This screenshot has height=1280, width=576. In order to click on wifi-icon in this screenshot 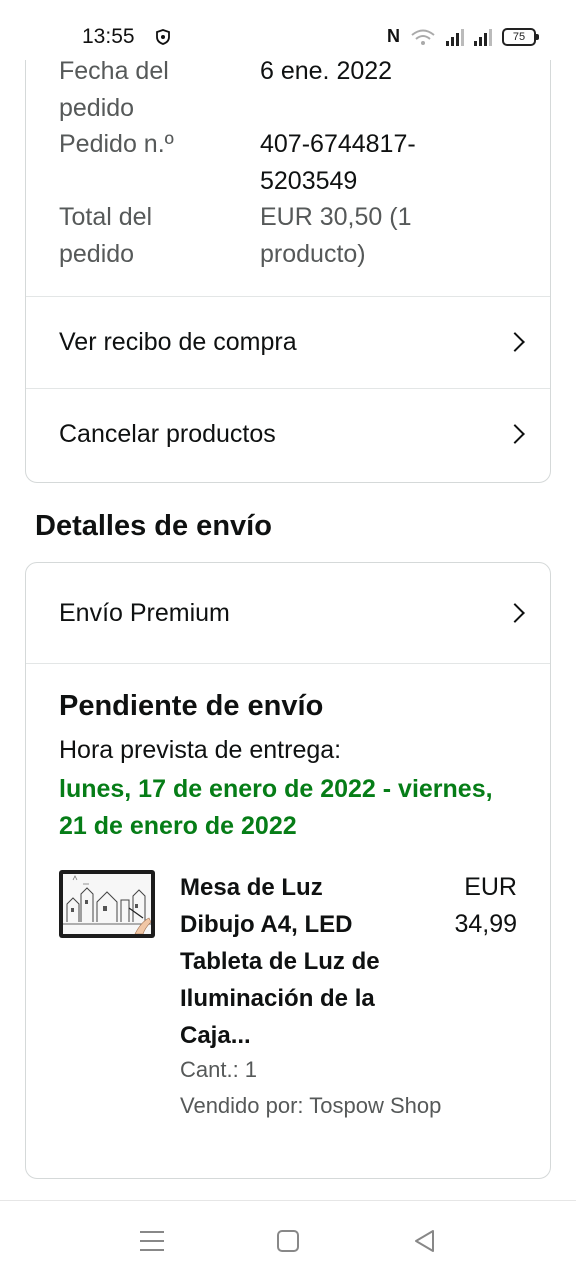, I will do `click(423, 37)`.